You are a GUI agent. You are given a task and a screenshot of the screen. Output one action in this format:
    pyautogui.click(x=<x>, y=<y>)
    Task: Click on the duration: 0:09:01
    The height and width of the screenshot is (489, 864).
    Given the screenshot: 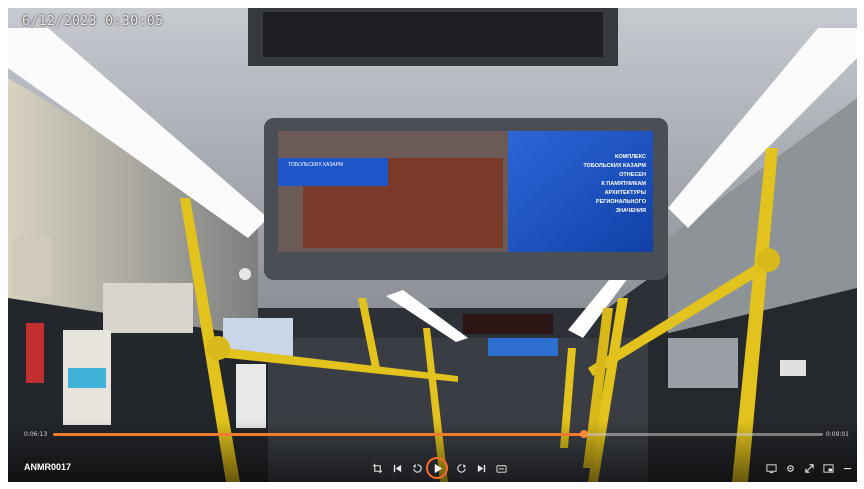 What is the action you would take?
    pyautogui.click(x=837, y=434)
    